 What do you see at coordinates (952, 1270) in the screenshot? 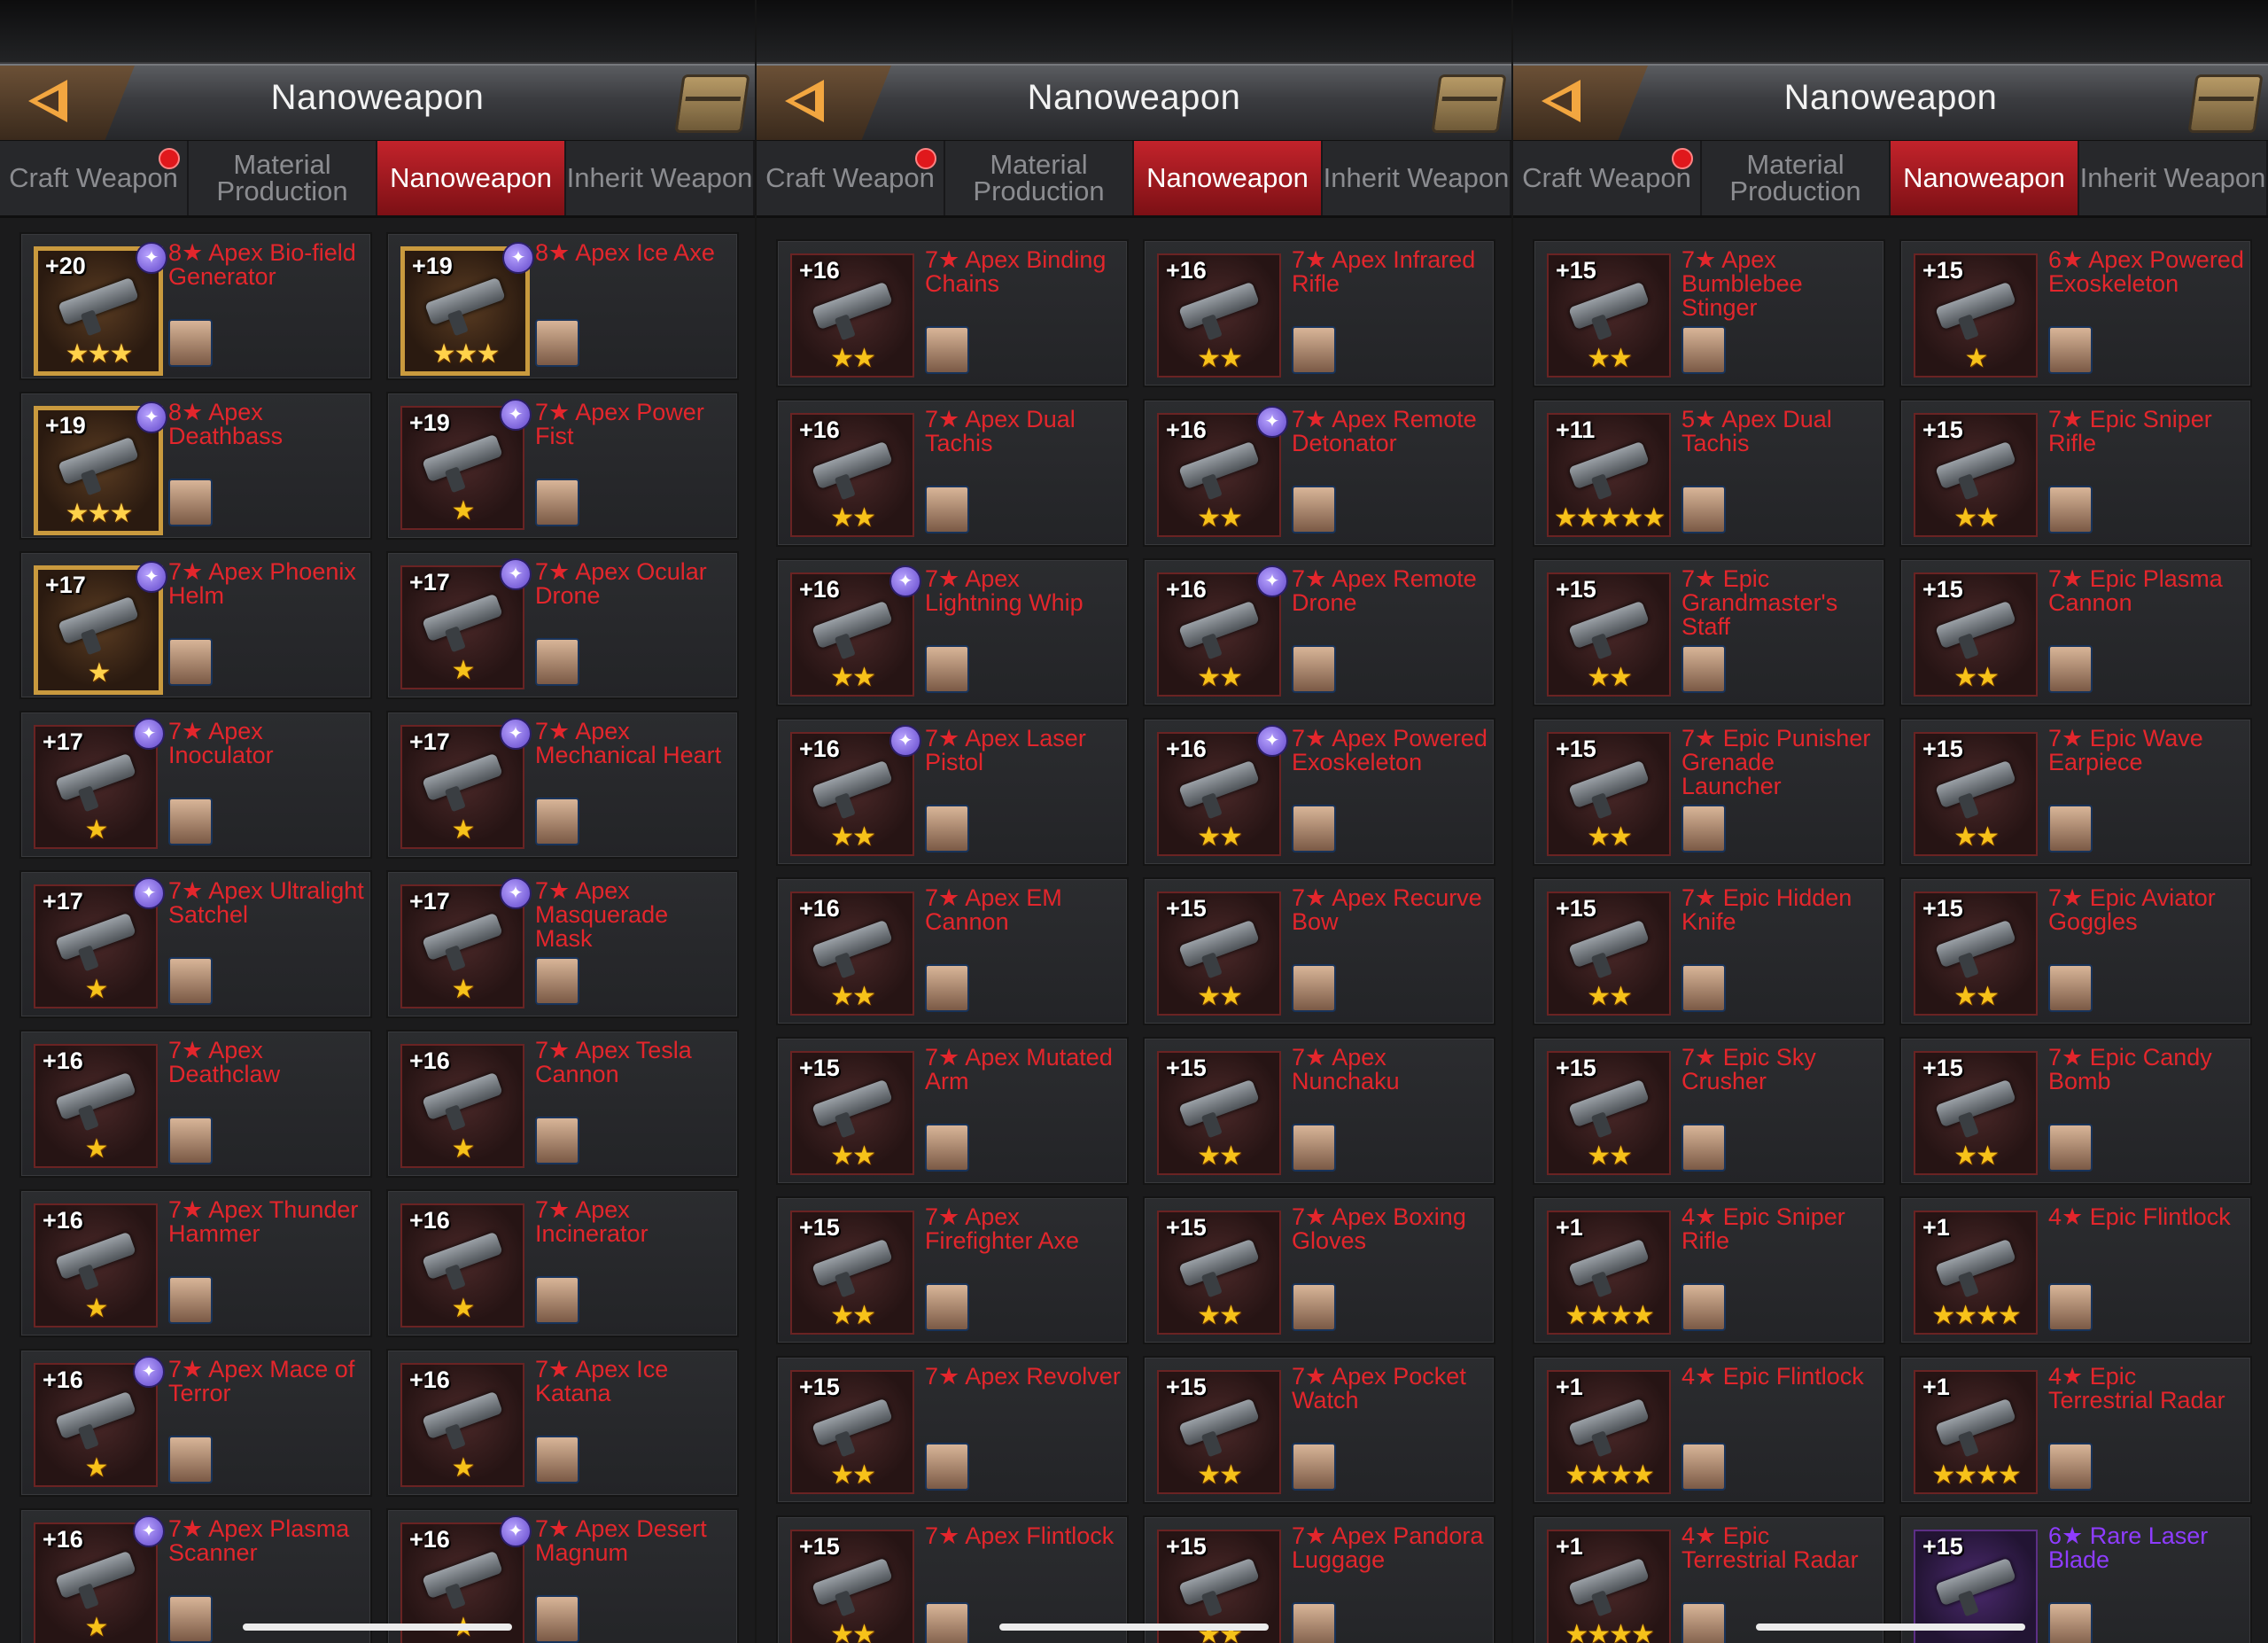
I see `weapon-card: +15 ★★ 7★ Apex Firefighter Axe` at bounding box center [952, 1270].